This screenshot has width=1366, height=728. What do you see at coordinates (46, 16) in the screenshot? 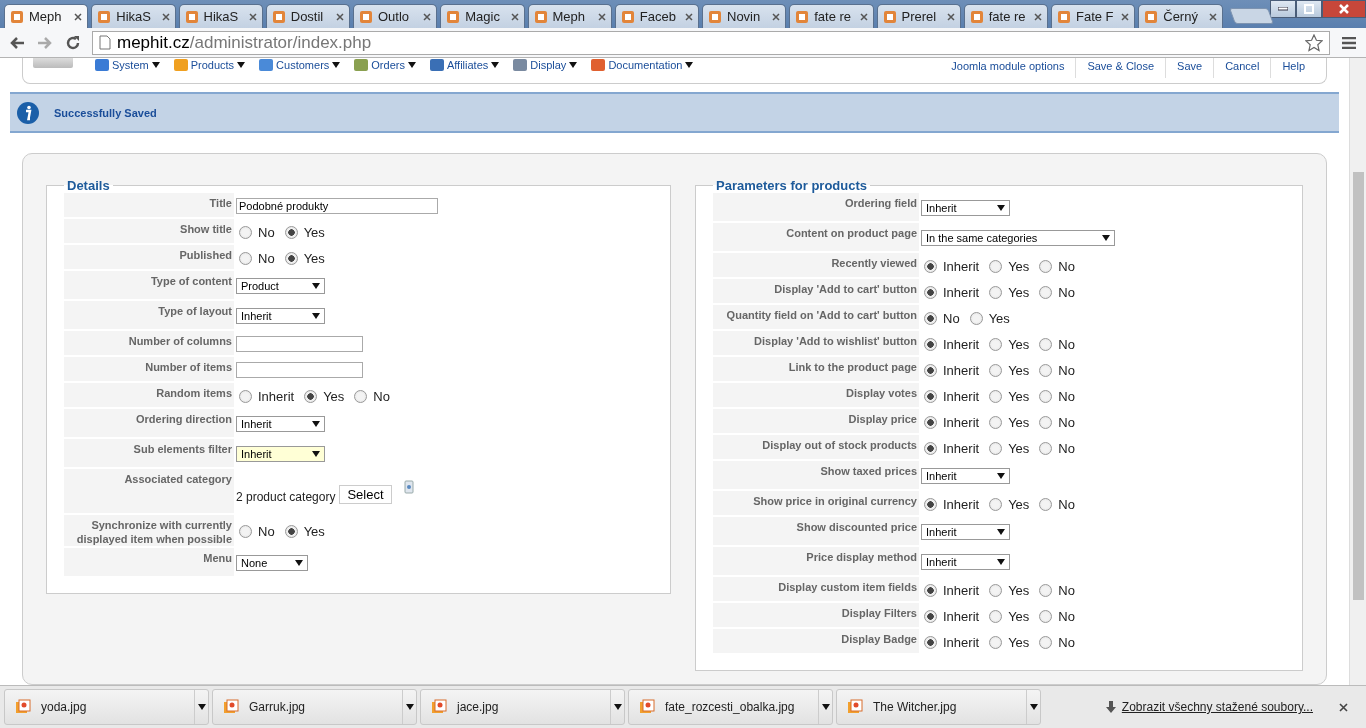
I see `browser-tab: Meph` at bounding box center [46, 16].